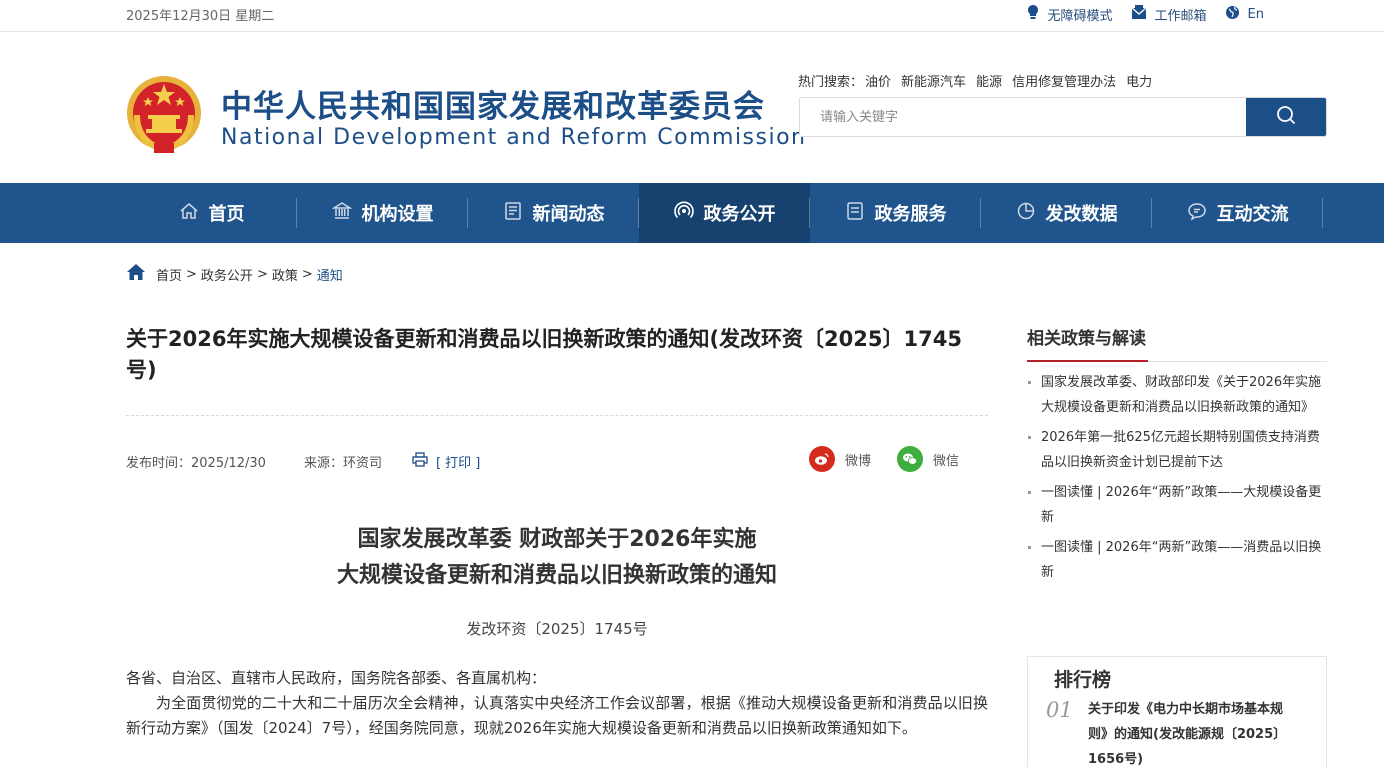  I want to click on top-tools: 无障碍模式 工作邮箱 En, so click(1136, 14).